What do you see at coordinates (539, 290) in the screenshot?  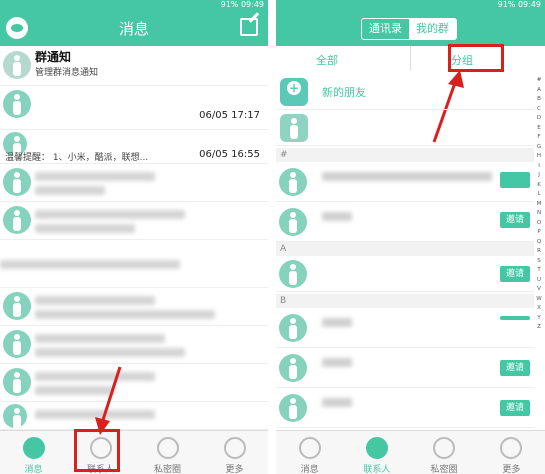 I see `index-letter: V` at bounding box center [539, 290].